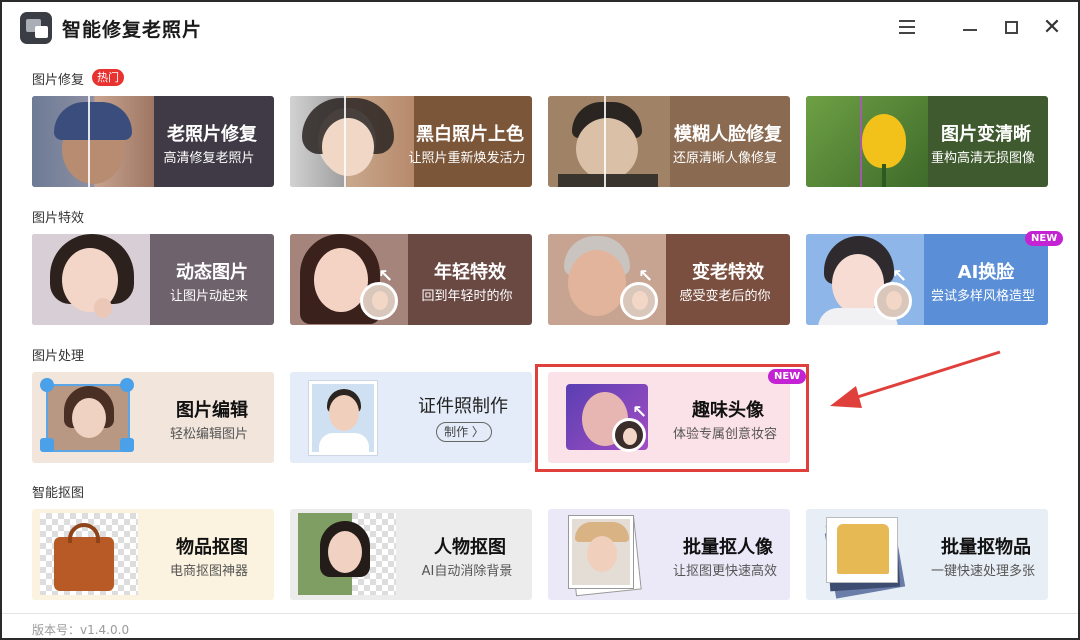 The width and height of the screenshot is (1080, 640). I want to click on card-batch-person-cutout: 批量抠人像 让抠图更快速高效, so click(669, 554).